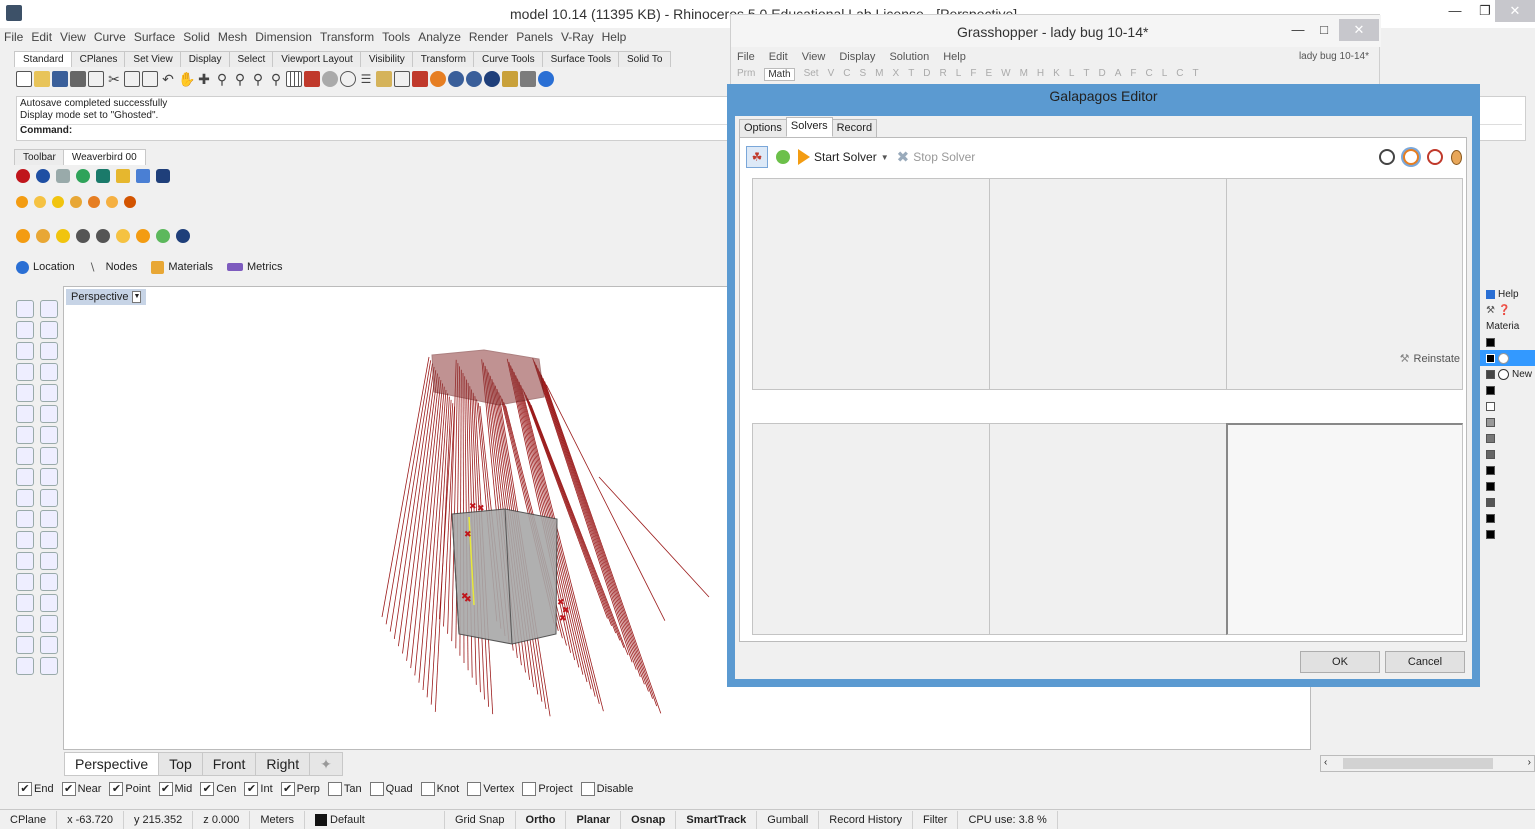 This screenshot has height=829, width=1535. What do you see at coordinates (103, 236) in the screenshot?
I see `render-rt-icon` at bounding box center [103, 236].